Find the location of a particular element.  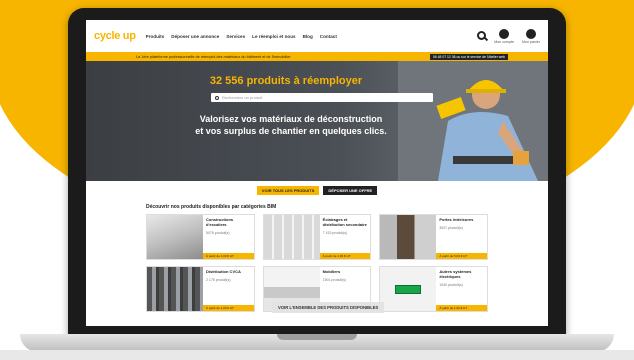

view-all-products-button: VOIR TOUS LES PRODUITS is located at coordinates (288, 190).